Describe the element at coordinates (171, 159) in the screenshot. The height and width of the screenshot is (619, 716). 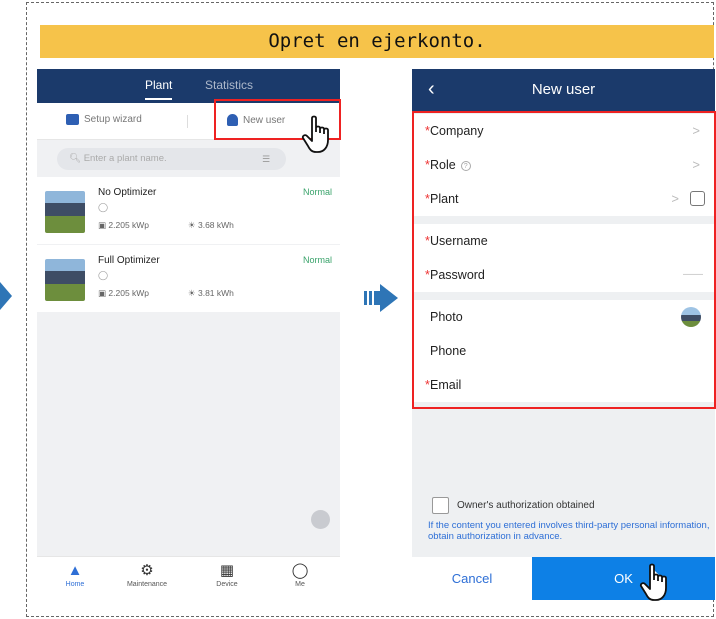
I see `search-input: 🔍︎ Enter a plant name.` at that location.